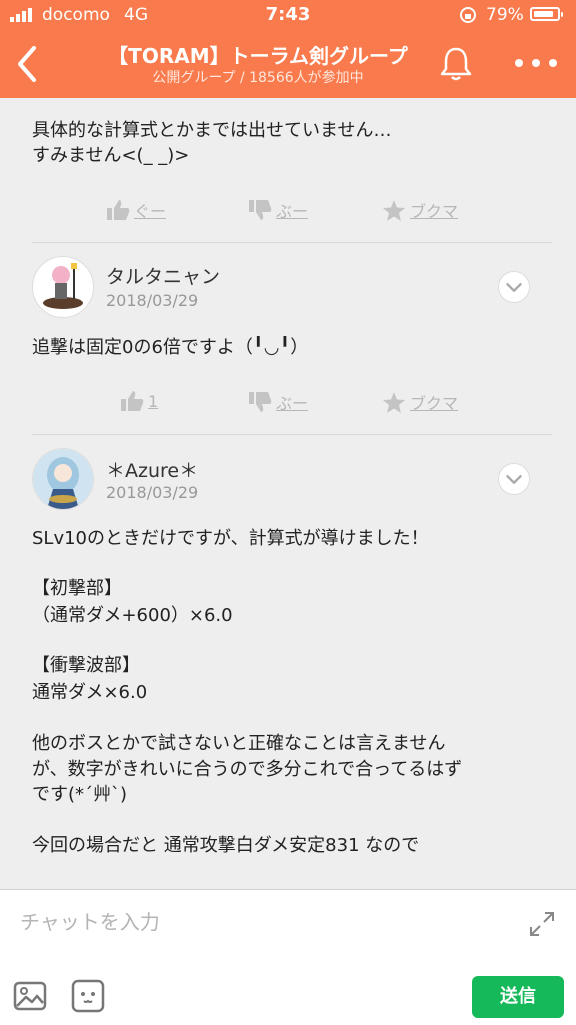 This screenshot has width=576, height=1025. Describe the element at coordinates (226, 845) in the screenshot. I see `post-line: 今回の場合だと 通常攻撃白ダメ安定831 なので` at that location.